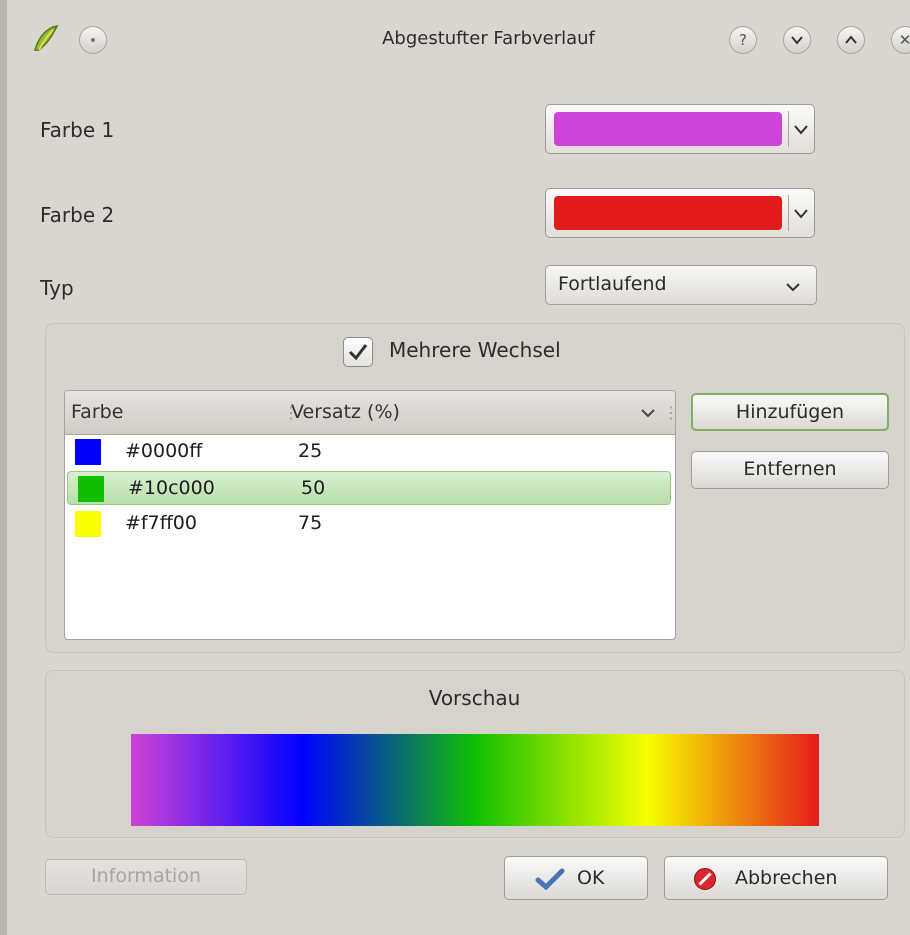 The width and height of the screenshot is (910, 935). I want to click on table-row: #10c000 50, so click(369, 488).